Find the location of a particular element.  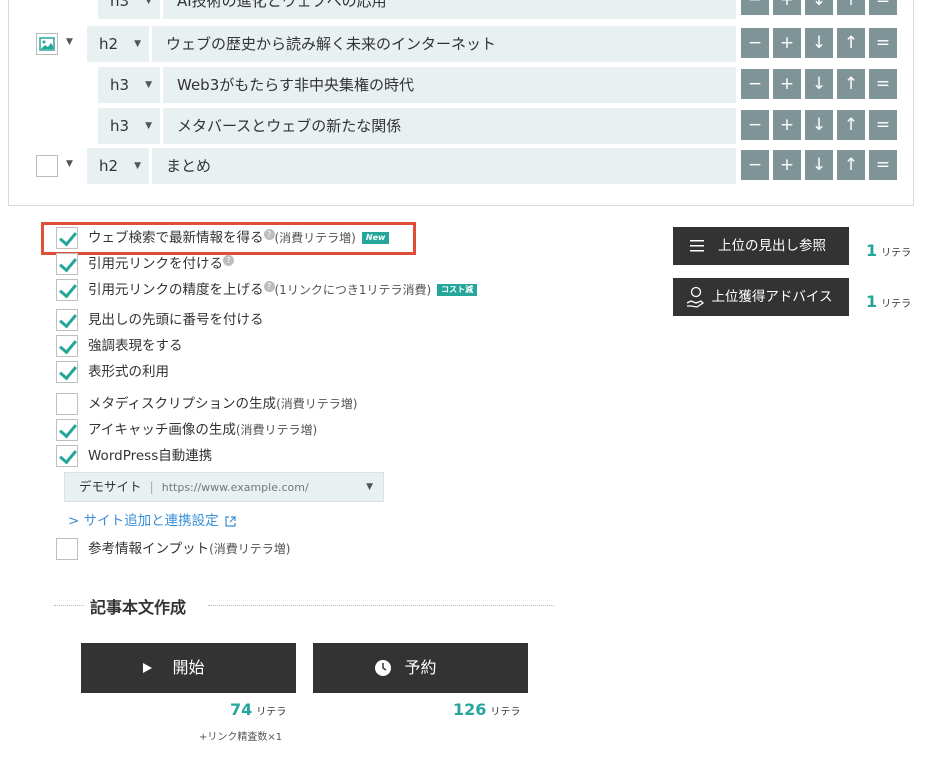

outline-row: ▼ h2 ▼ まとめ − + ↓ ↑ = is located at coordinates (466, 166).